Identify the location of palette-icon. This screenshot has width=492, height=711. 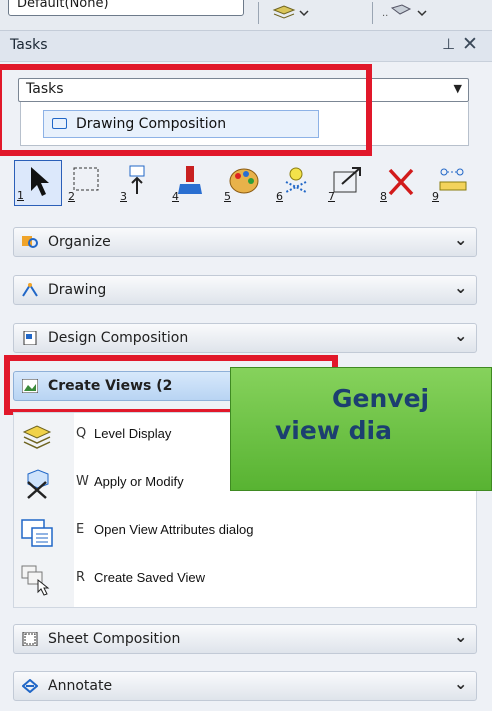
(244, 181).